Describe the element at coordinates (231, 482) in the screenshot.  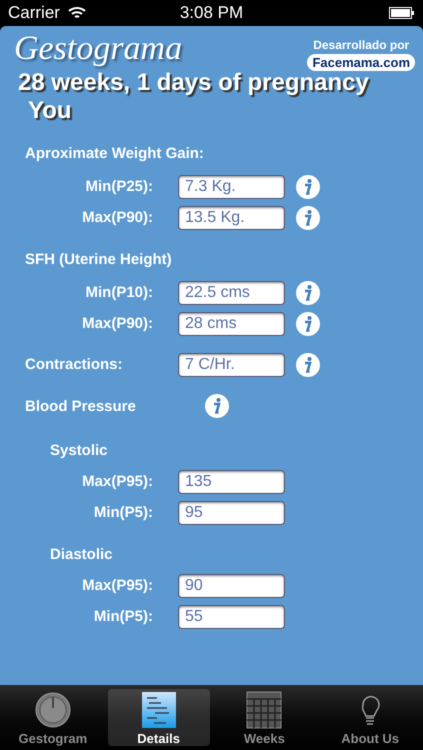
I see `value-field: 135` at that location.